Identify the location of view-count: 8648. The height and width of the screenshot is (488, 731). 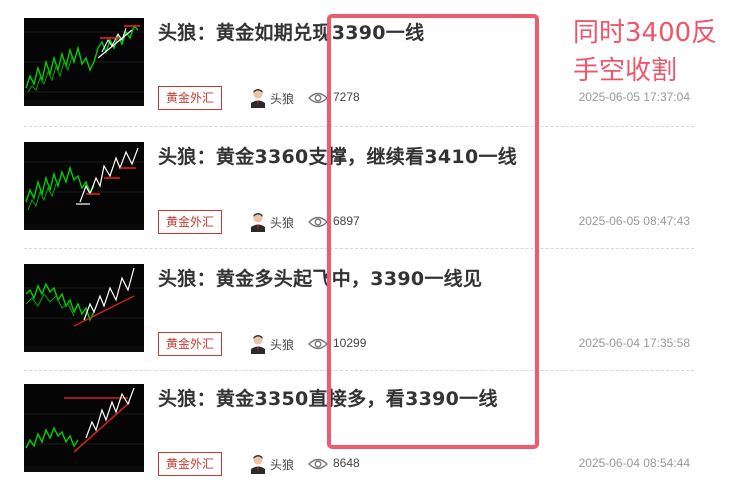
(346, 463).